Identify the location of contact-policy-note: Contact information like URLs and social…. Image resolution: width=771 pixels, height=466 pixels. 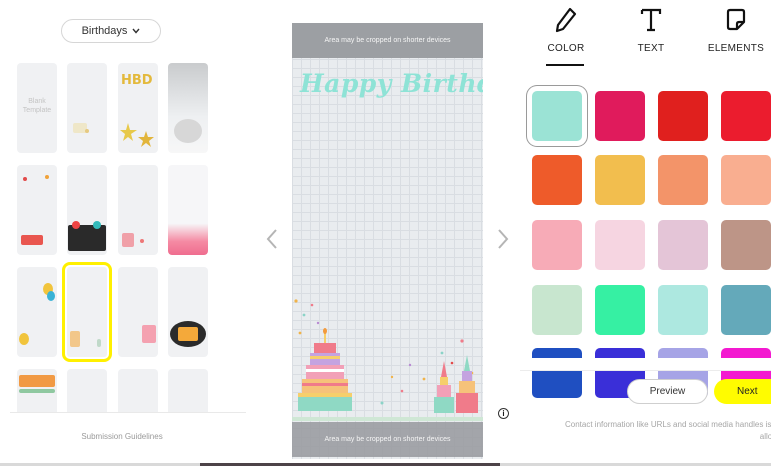
(654, 431).